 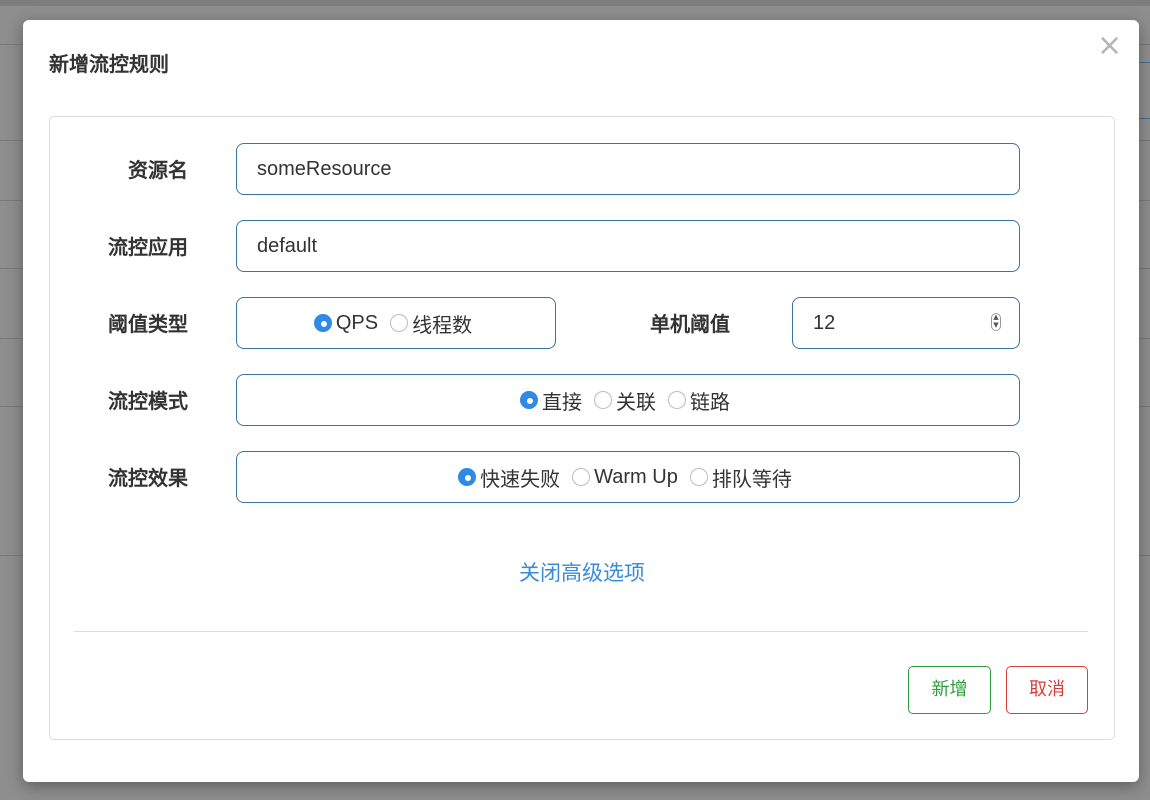 What do you see at coordinates (690, 324) in the screenshot?
I see `threshold-count-label: 单机阈值` at bounding box center [690, 324].